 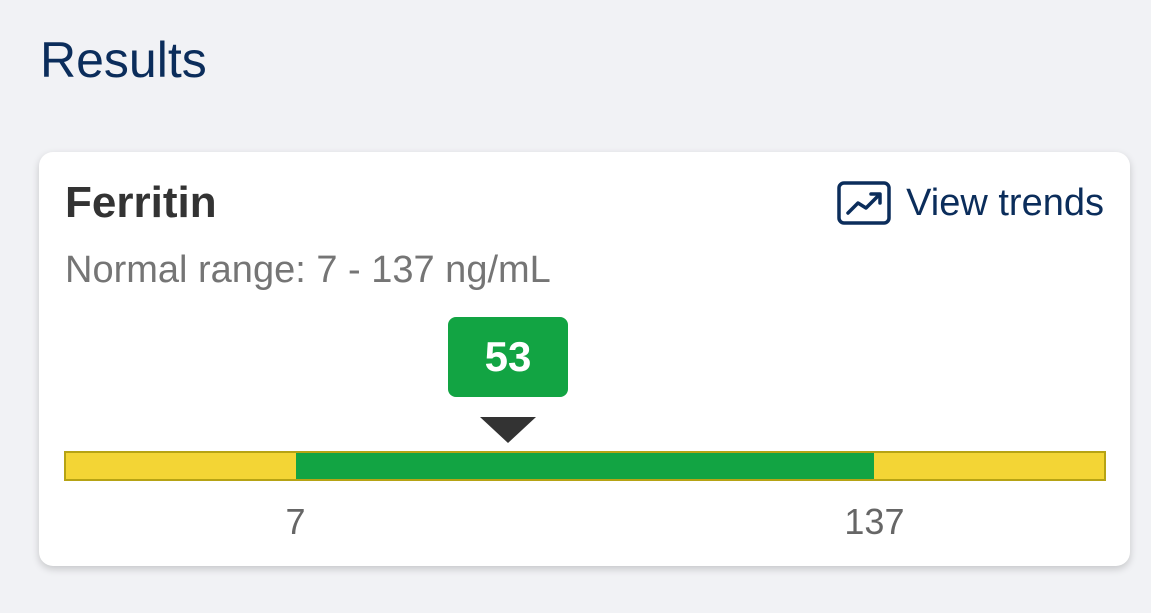 What do you see at coordinates (308, 270) in the screenshot?
I see `normal-range-text: Normal range: 7 - 137 ng/mL` at bounding box center [308, 270].